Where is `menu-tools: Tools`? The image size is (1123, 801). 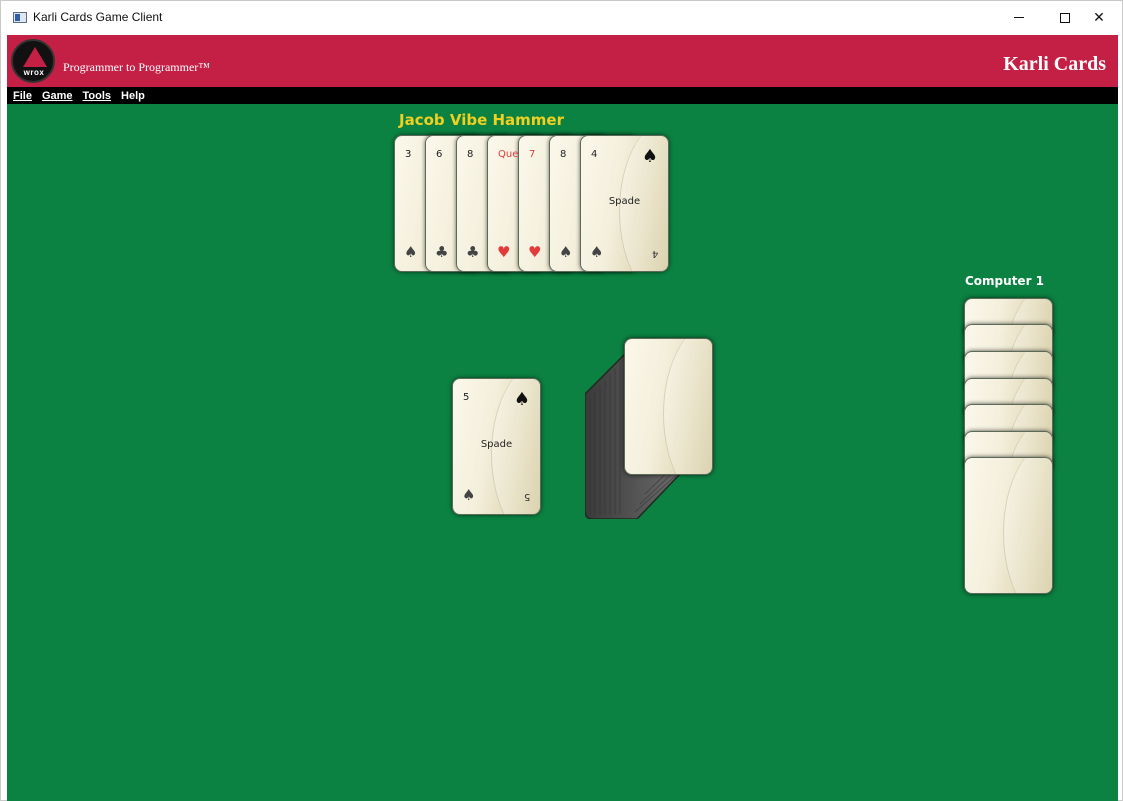 menu-tools: Tools is located at coordinates (97, 96).